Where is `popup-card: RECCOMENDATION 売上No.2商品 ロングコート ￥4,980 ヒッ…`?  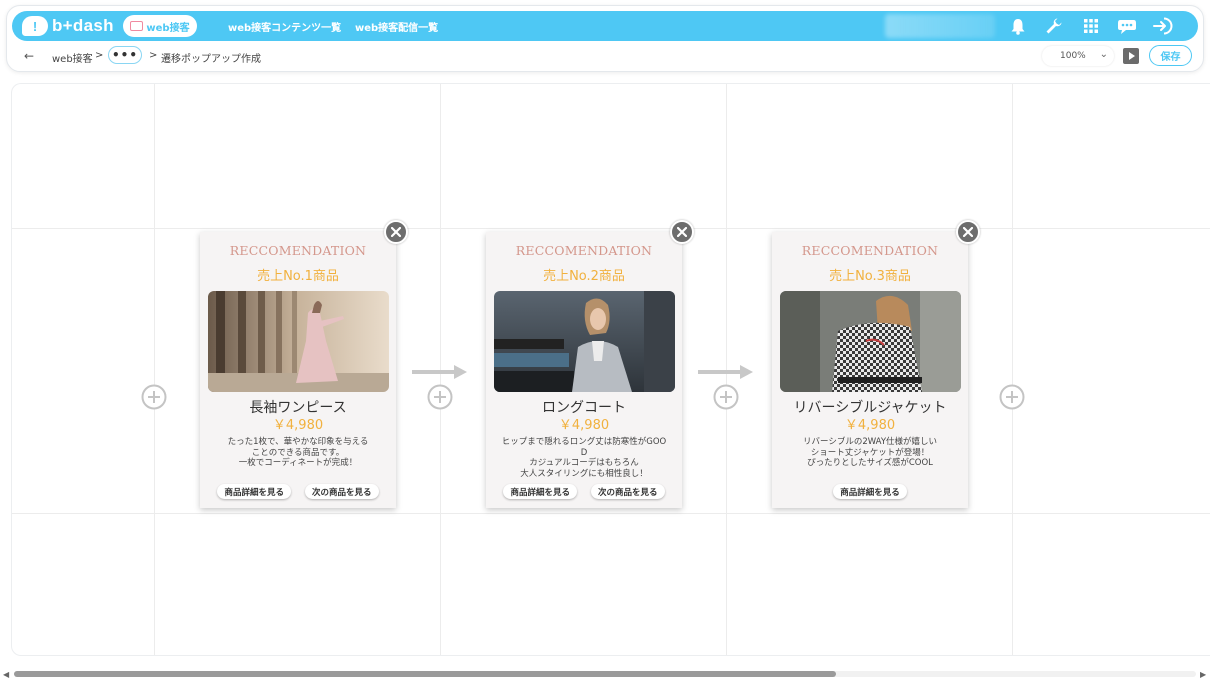 popup-card: RECCOMENDATION 売上No.2商品 ロングコート ￥4,980 ヒッ… is located at coordinates (584, 370).